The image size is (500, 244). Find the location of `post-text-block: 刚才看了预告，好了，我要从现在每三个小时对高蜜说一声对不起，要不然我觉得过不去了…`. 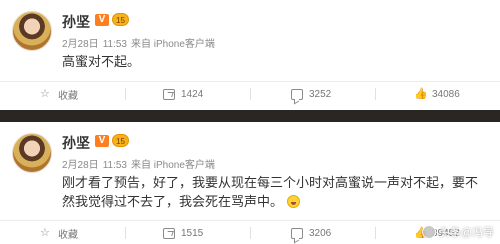

post-text-block: 刚才看了预告，好了，我要从现在每三个小时对高蜜说一声对不起，要不然我觉得过不去了… is located at coordinates (272, 192).